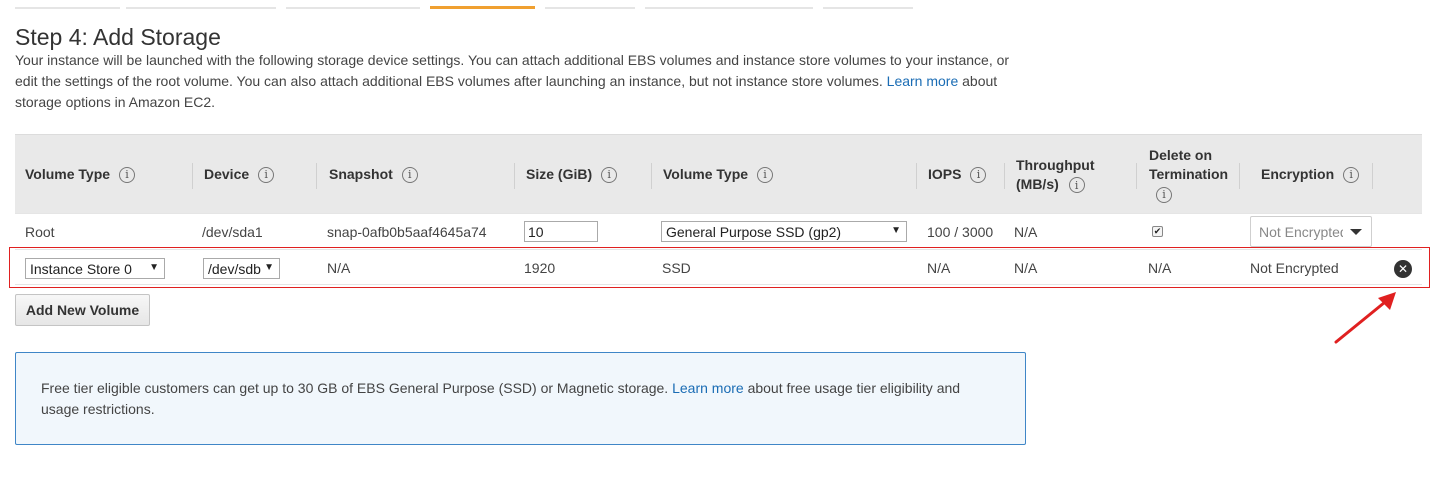  Describe the element at coordinates (118, 37) in the screenshot. I see `page-title: Step 4: Add Storage` at that location.